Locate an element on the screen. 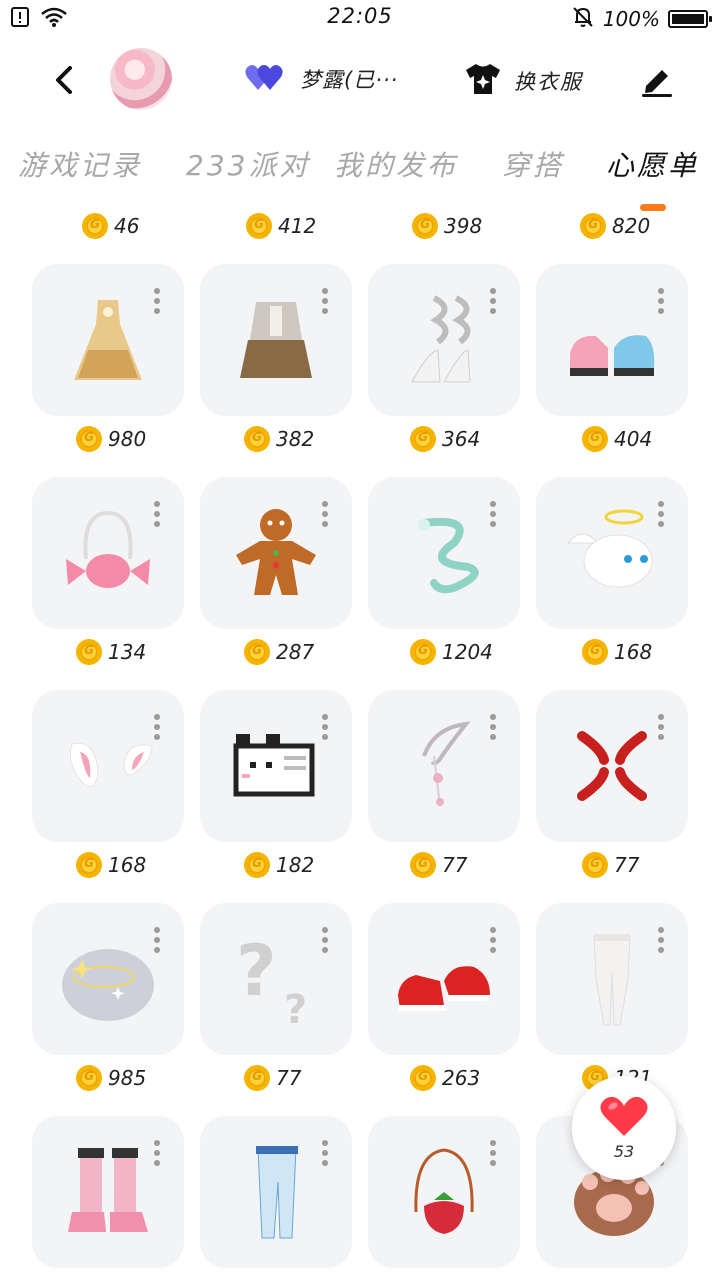 The height and width of the screenshot is (1280, 720). pixel-cat-icon is located at coordinates (276, 766).